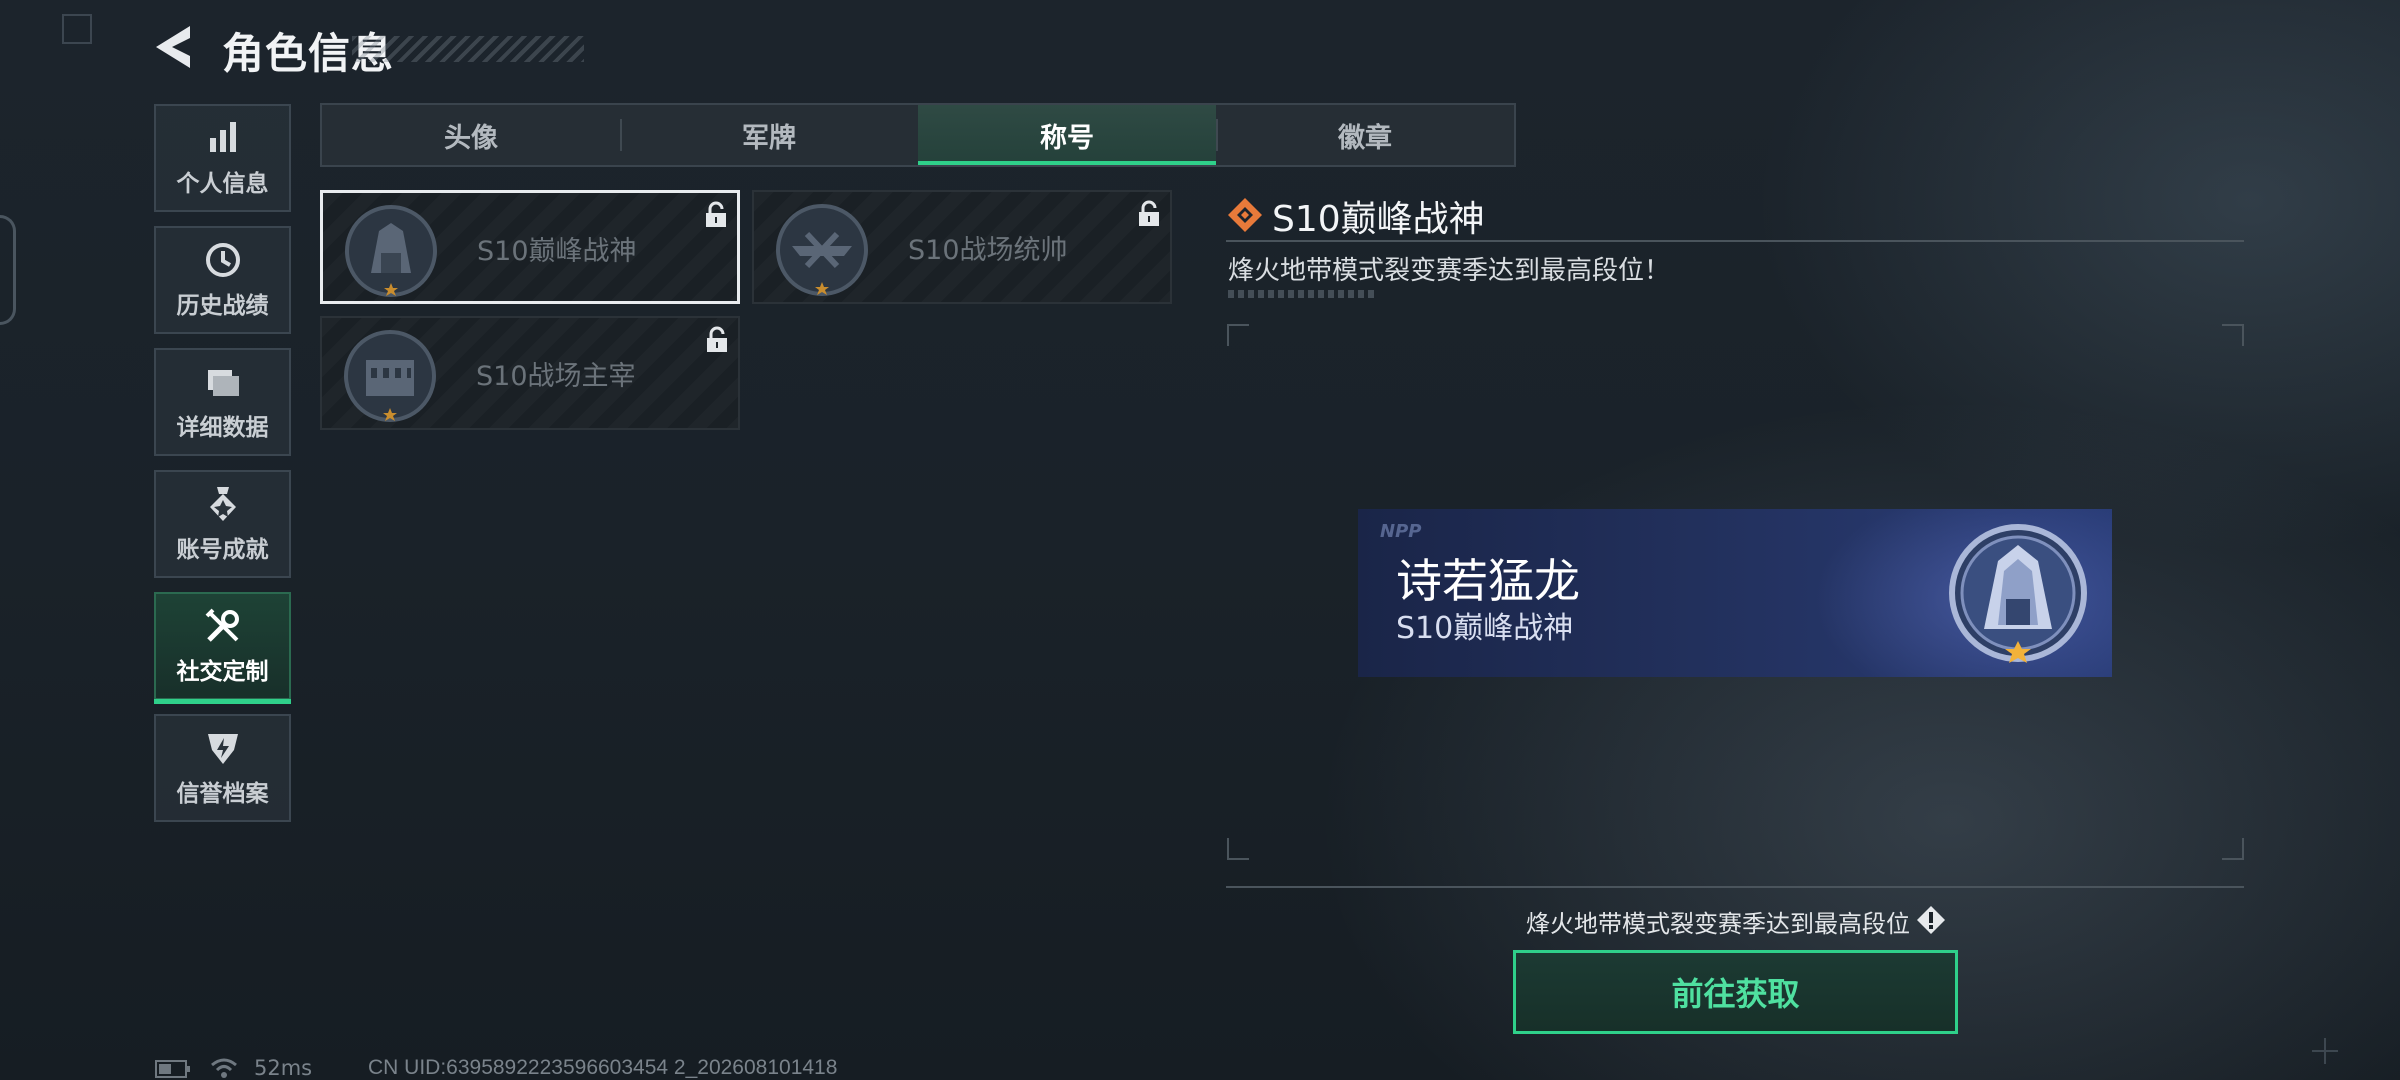 This screenshot has height=1080, width=2400. I want to click on sidebar-item-label: 个人信息, so click(222, 184).